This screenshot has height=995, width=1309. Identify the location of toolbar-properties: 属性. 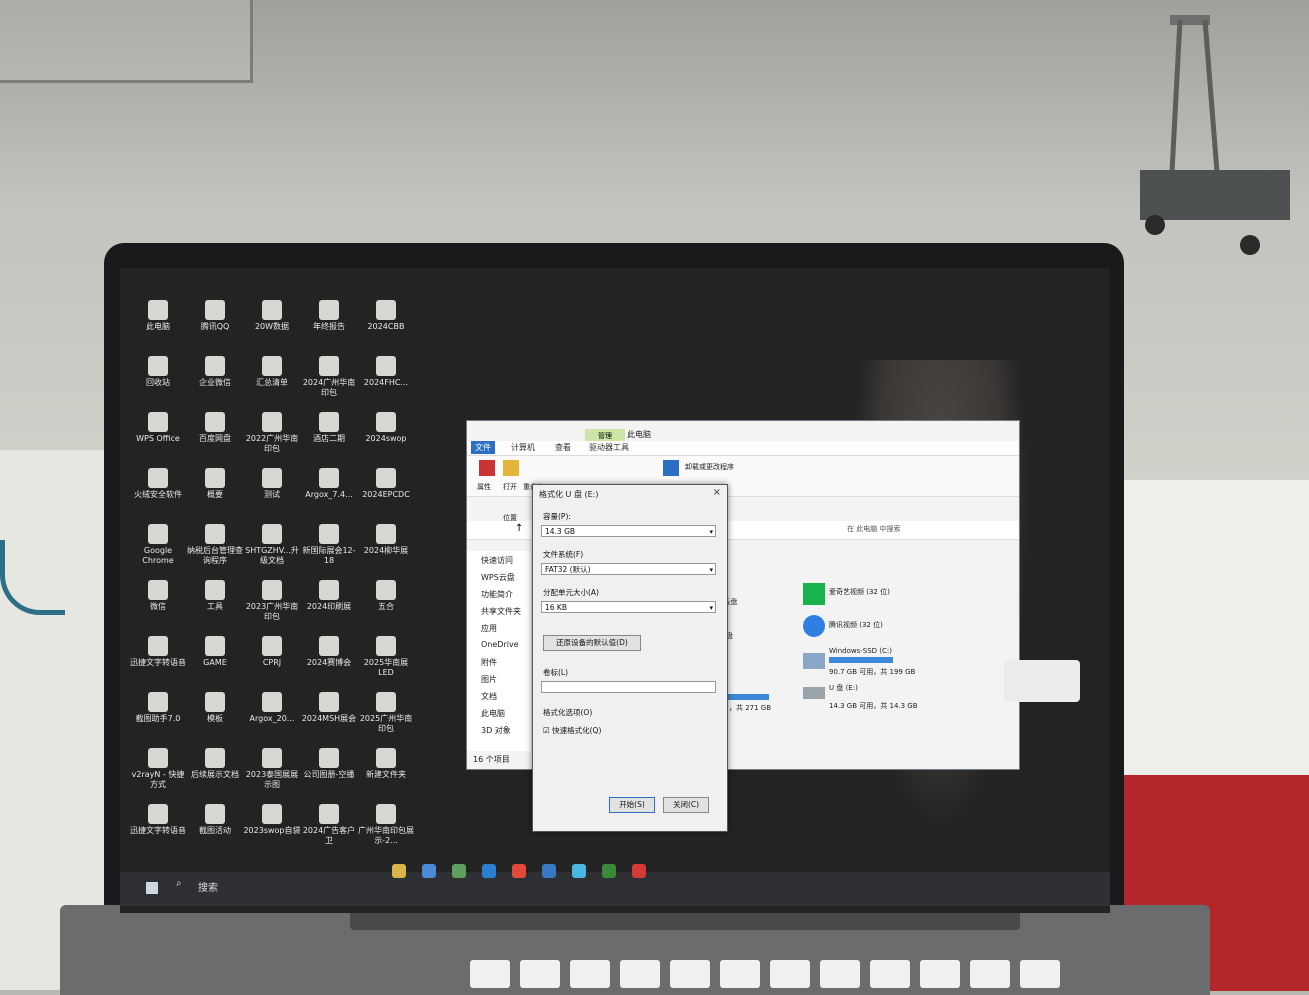
(484, 487).